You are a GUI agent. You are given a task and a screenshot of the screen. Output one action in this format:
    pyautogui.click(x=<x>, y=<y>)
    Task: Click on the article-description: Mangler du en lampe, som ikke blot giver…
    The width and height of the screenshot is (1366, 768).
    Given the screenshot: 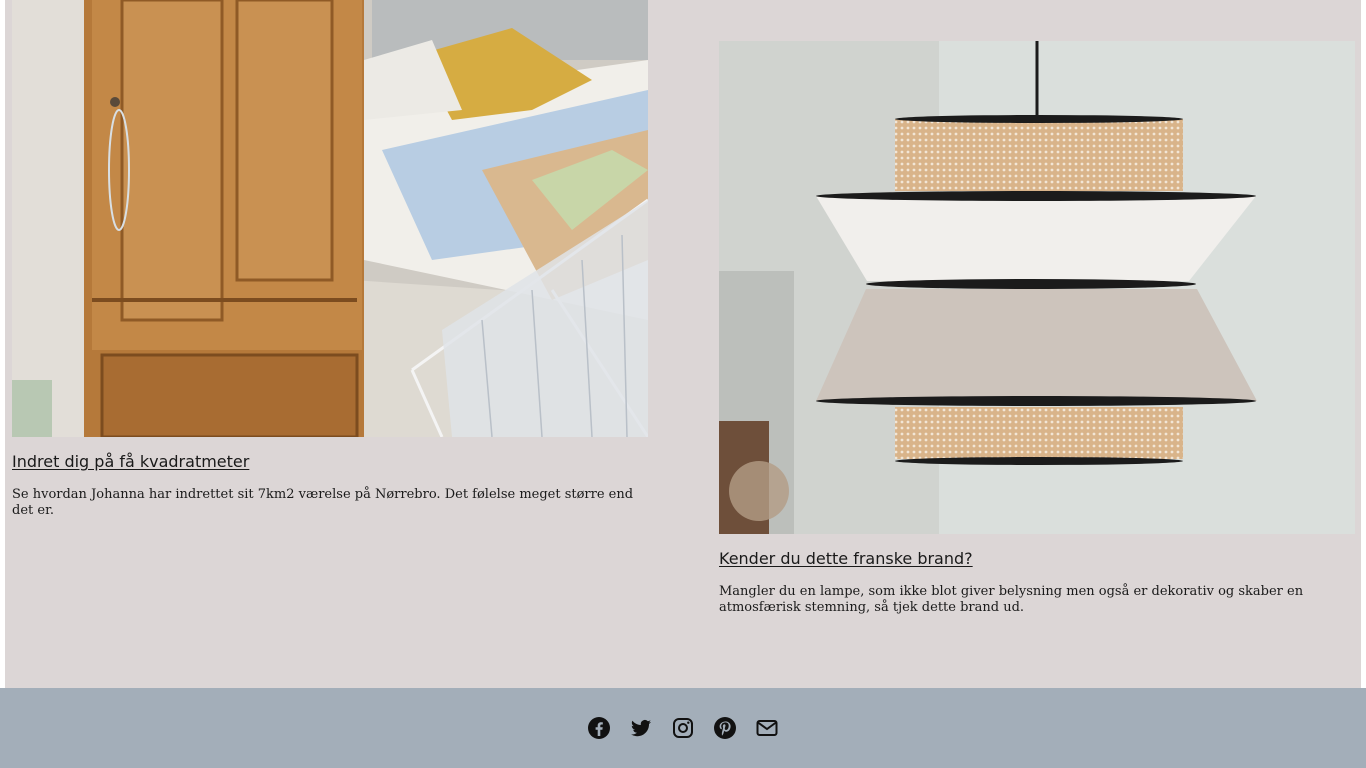 What is the action you would take?
    pyautogui.click(x=1011, y=599)
    